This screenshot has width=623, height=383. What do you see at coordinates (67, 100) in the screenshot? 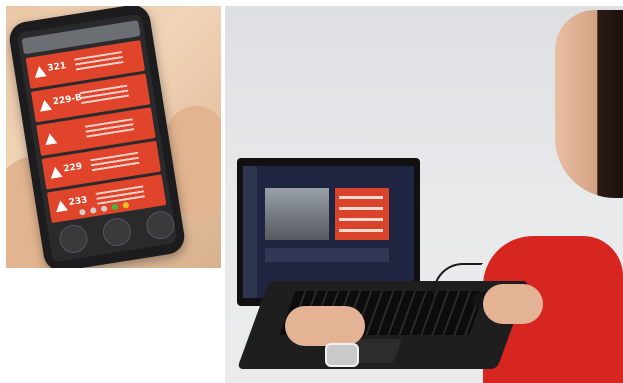
I see `alert-number: 229-B` at bounding box center [67, 100].